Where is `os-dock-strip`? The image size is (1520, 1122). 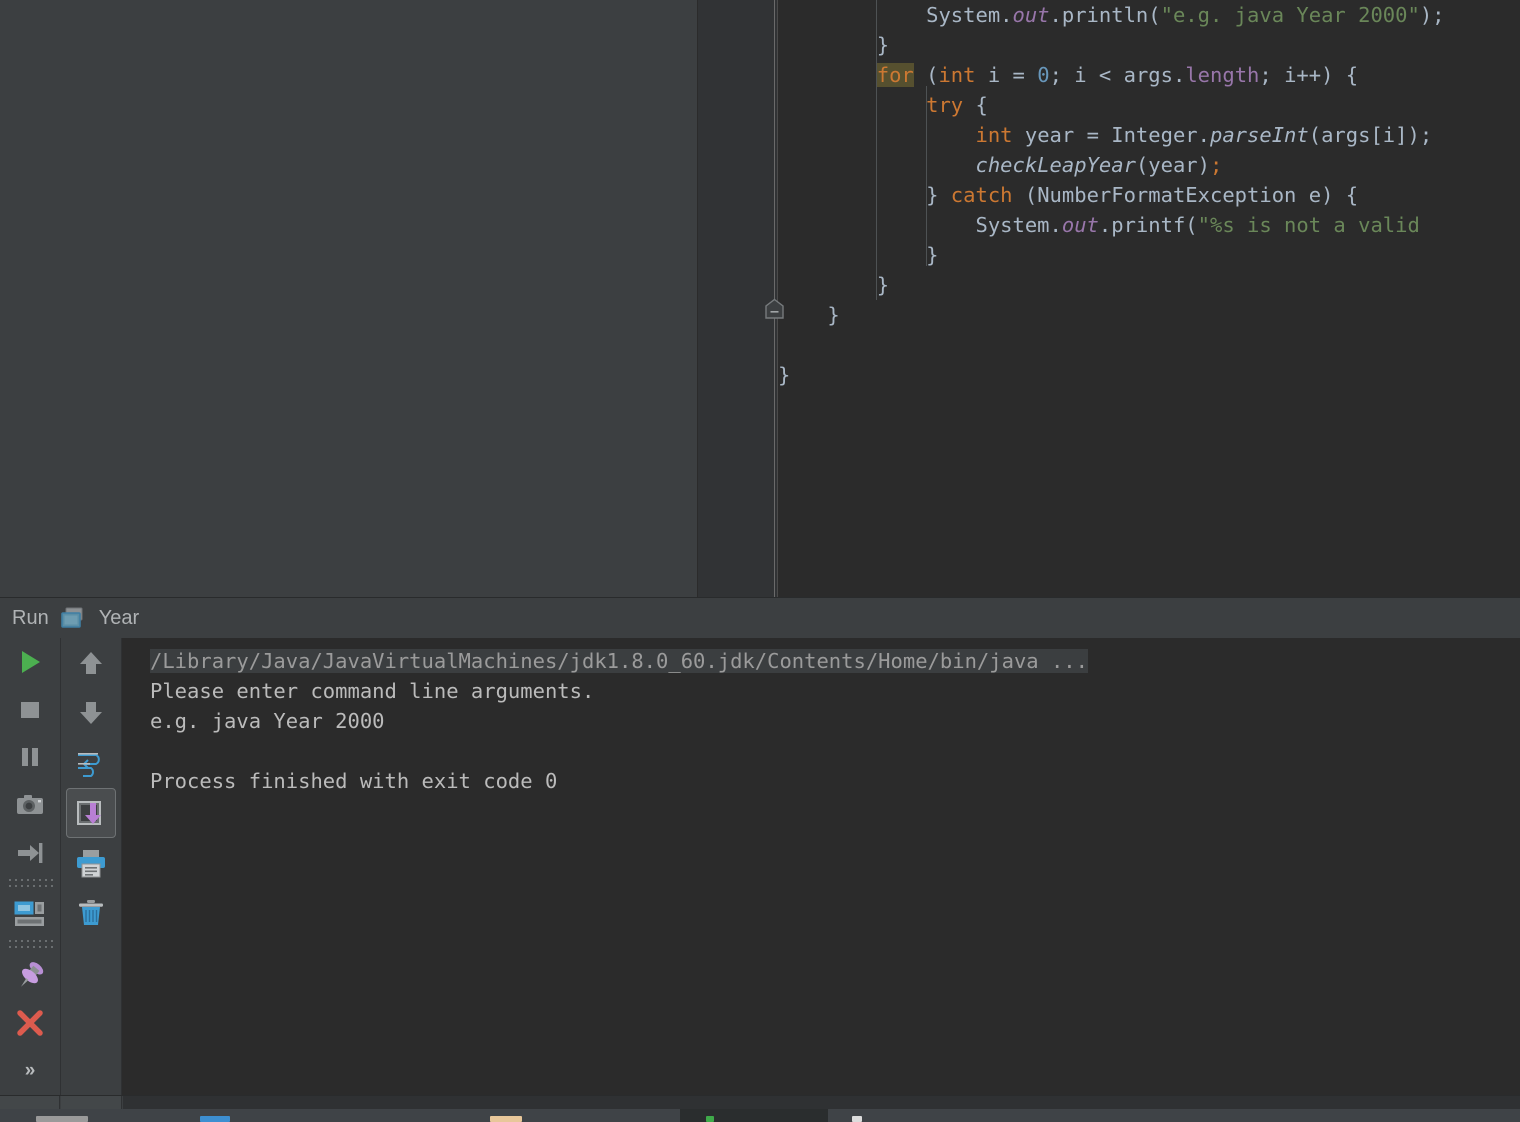
os-dock-strip is located at coordinates (760, 1115).